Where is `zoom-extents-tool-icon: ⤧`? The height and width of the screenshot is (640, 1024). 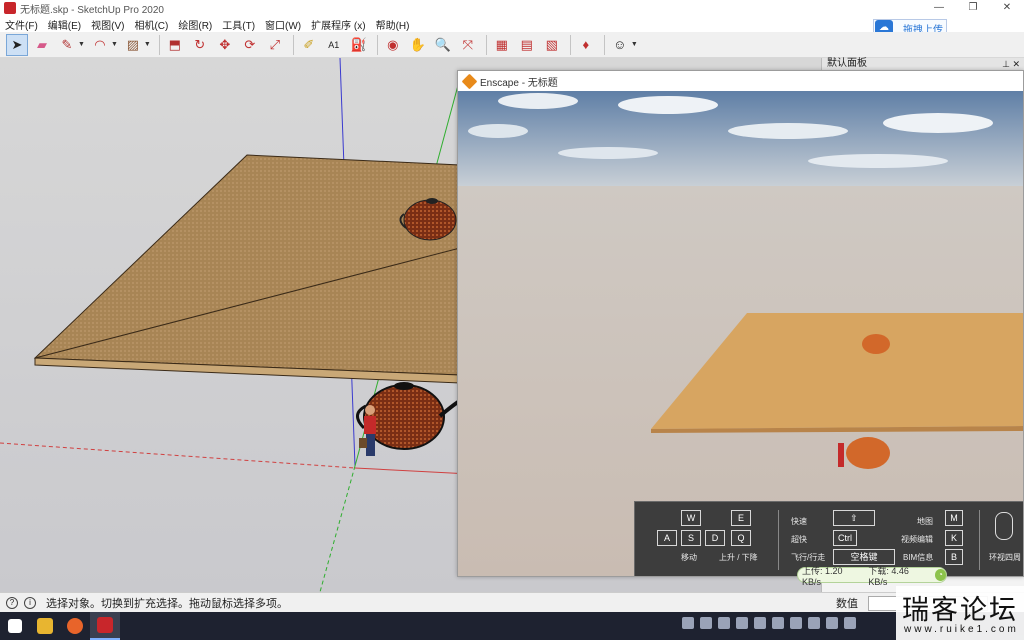 zoom-extents-tool-icon: ⤧ is located at coordinates (468, 45).